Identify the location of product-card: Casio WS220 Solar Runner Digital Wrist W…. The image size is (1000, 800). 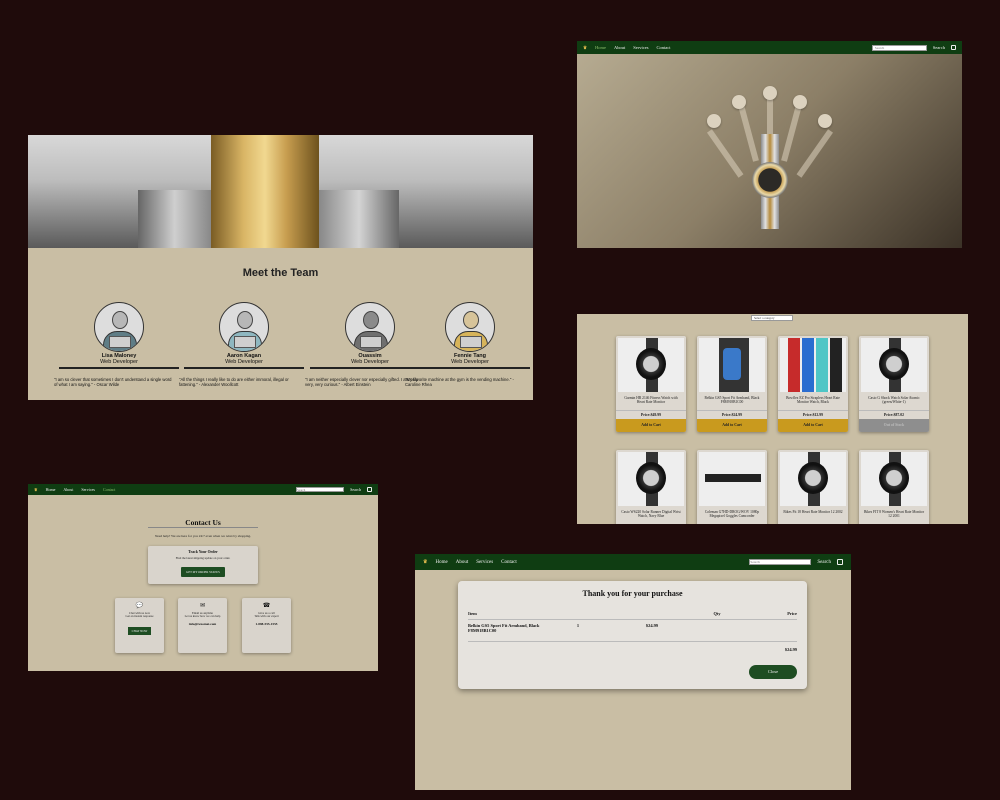
(651, 487).